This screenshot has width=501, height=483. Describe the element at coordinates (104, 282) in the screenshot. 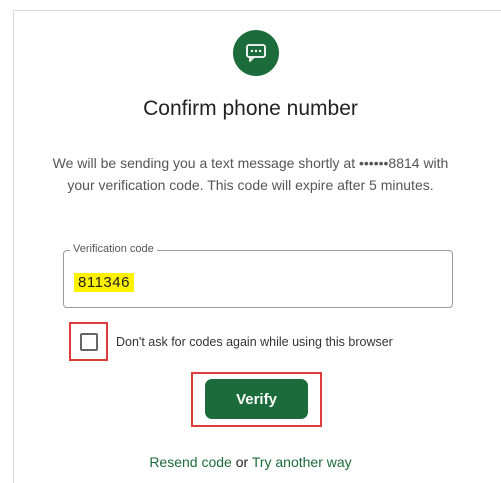

I see `verification-code-value: 811346` at that location.